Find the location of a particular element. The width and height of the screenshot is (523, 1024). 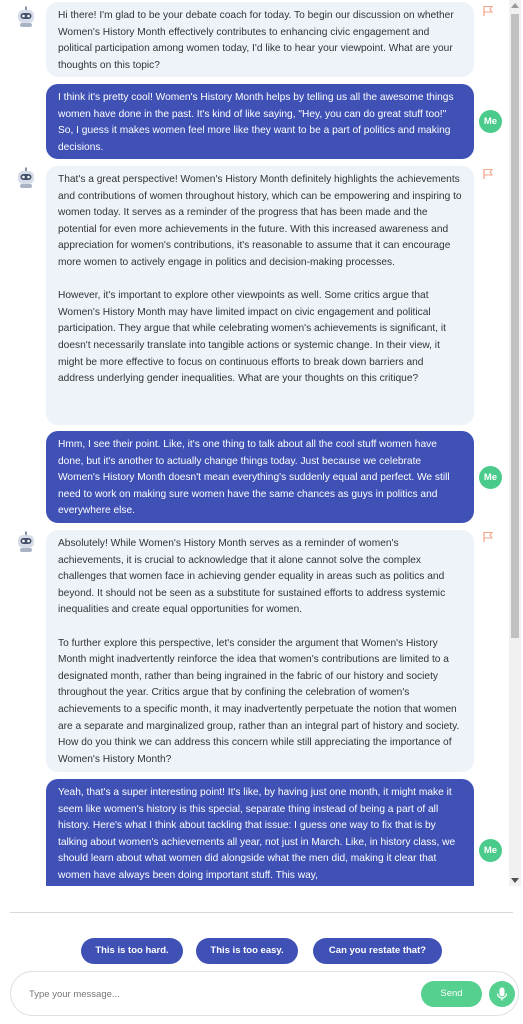

send-button: Send is located at coordinates (451, 994).